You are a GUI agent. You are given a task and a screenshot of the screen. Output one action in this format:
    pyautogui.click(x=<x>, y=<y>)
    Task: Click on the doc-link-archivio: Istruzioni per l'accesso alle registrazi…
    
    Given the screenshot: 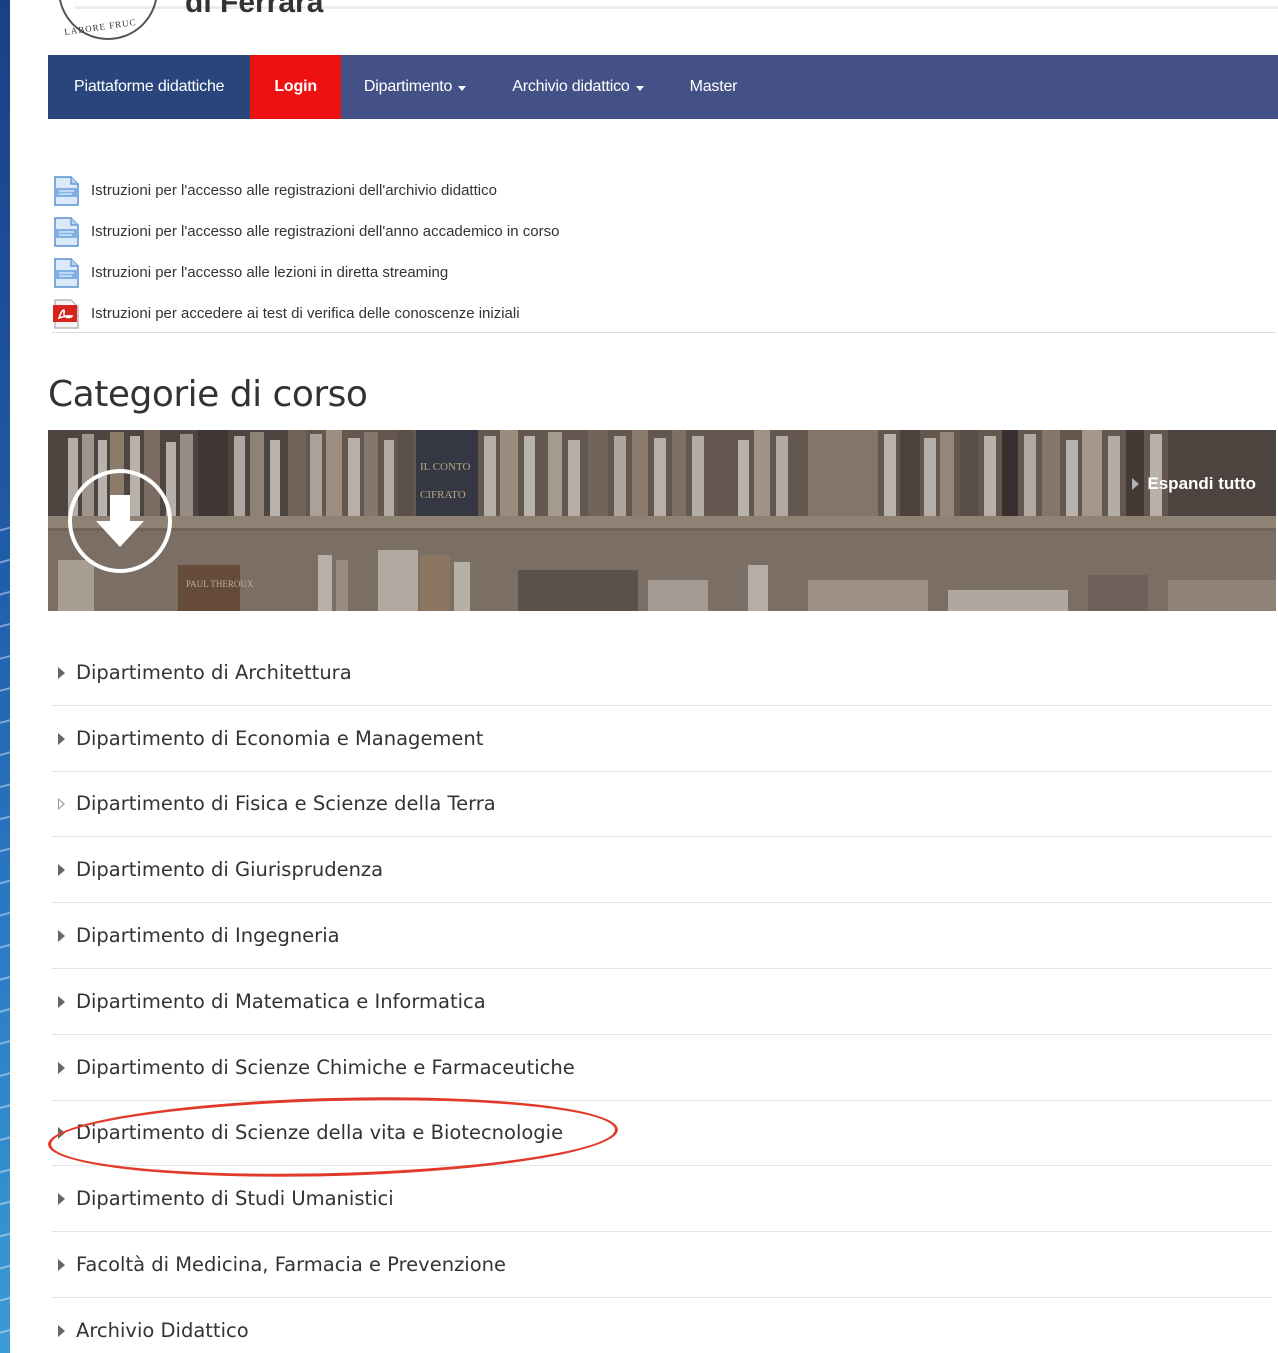 What is the action you would take?
    pyautogui.click(x=664, y=190)
    